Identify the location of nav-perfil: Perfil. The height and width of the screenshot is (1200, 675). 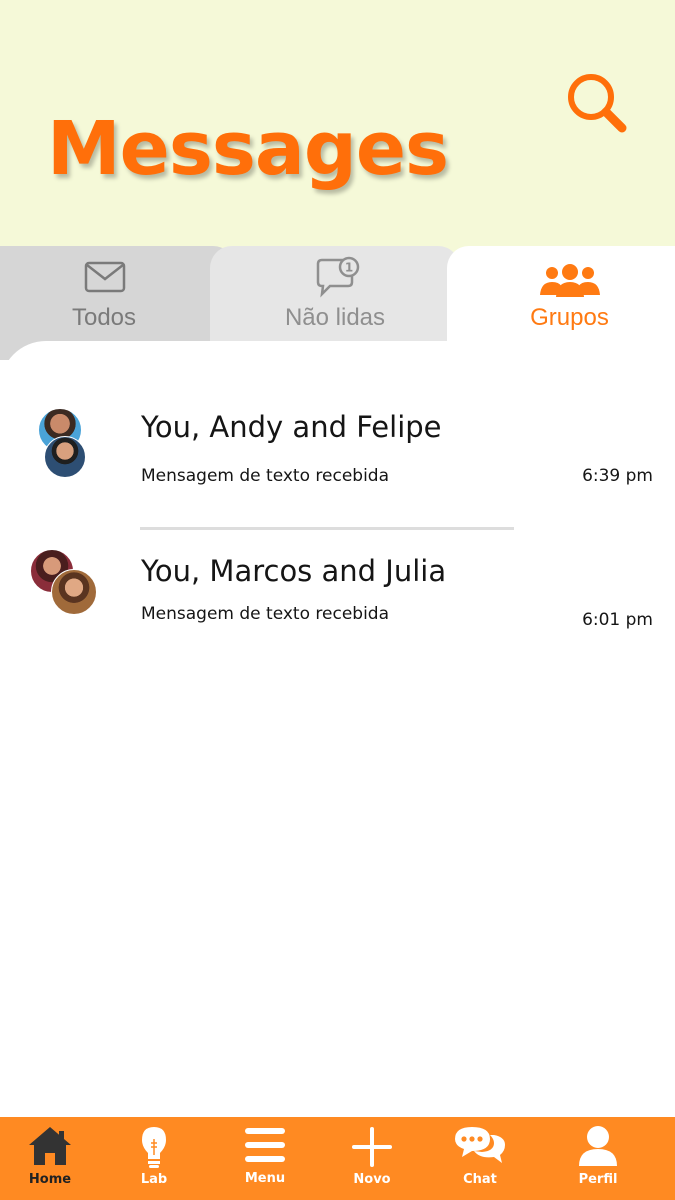
(598, 1158).